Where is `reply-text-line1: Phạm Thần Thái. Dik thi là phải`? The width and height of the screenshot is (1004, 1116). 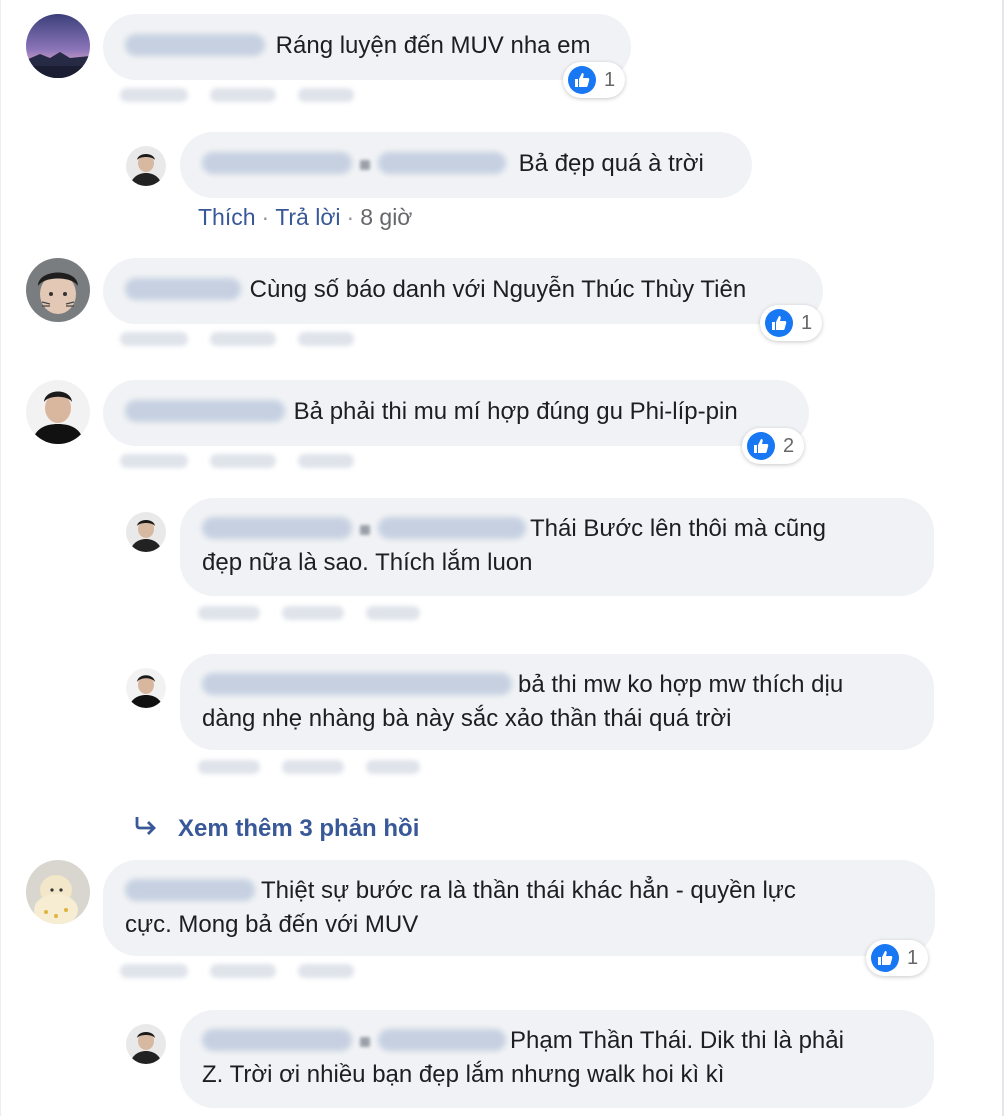
reply-text-line1: Phạm Thần Thái. Dik thi là phải is located at coordinates (677, 1040).